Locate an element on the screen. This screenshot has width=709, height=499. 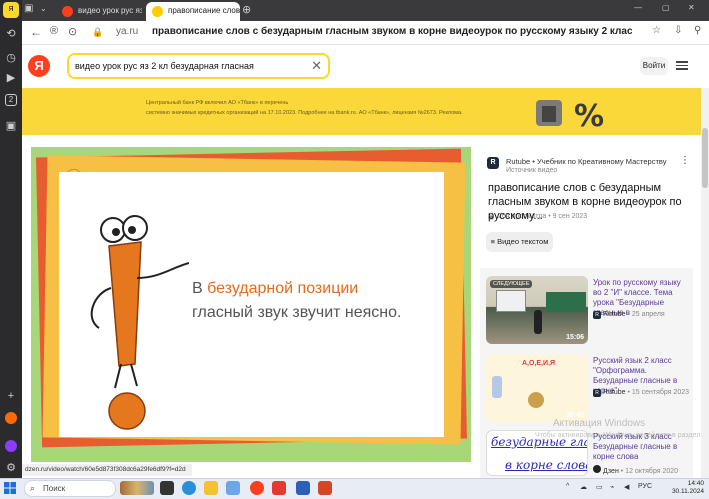
volume-icon: ◀ is located at coordinates (626, 487).